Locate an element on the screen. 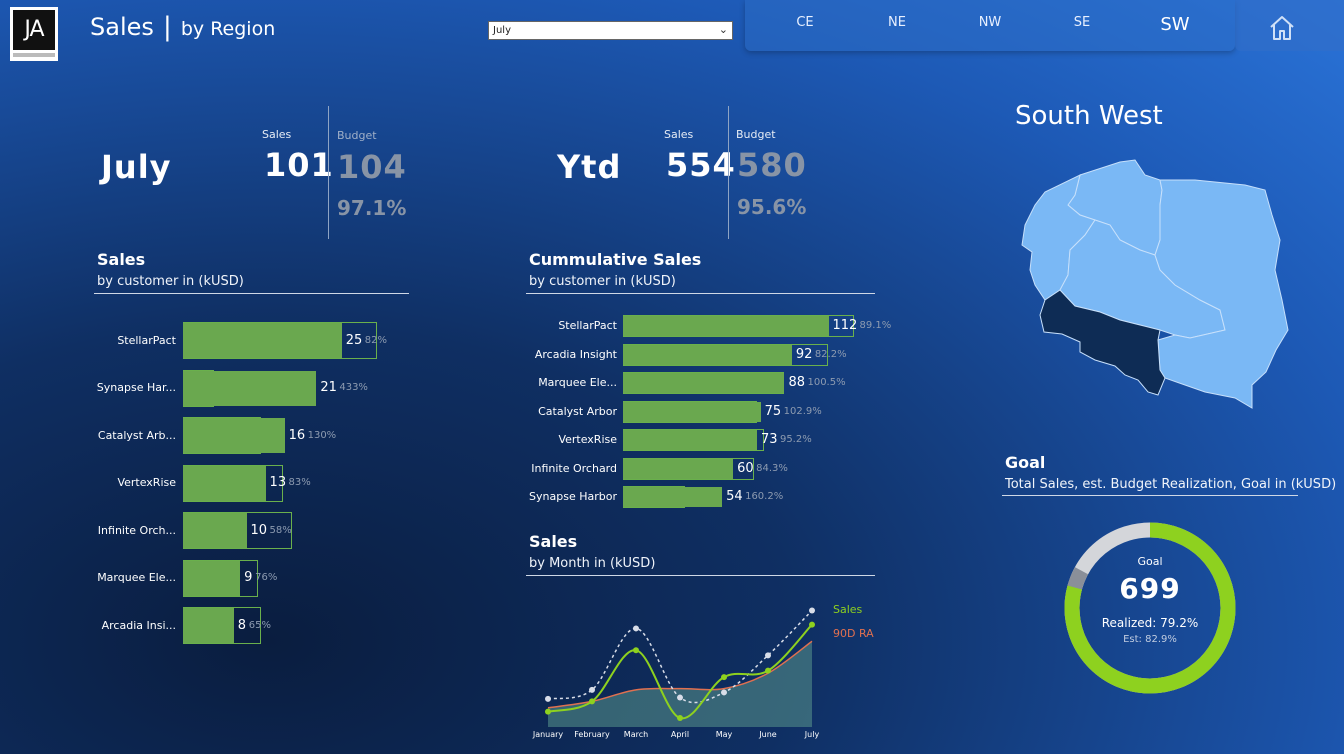 The width and height of the screenshot is (1344, 754). ra-area is located at coordinates (680, 684).